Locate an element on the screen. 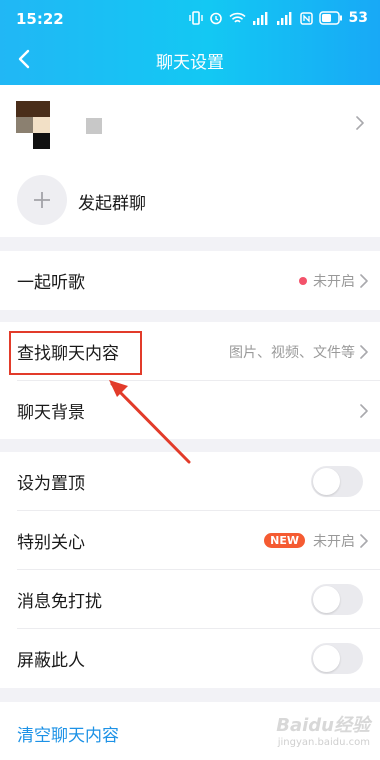 Image resolution: width=380 pixels, height=760 pixels. search-chat-hint-group: 图片、视频、文件等 is located at coordinates (298, 352).